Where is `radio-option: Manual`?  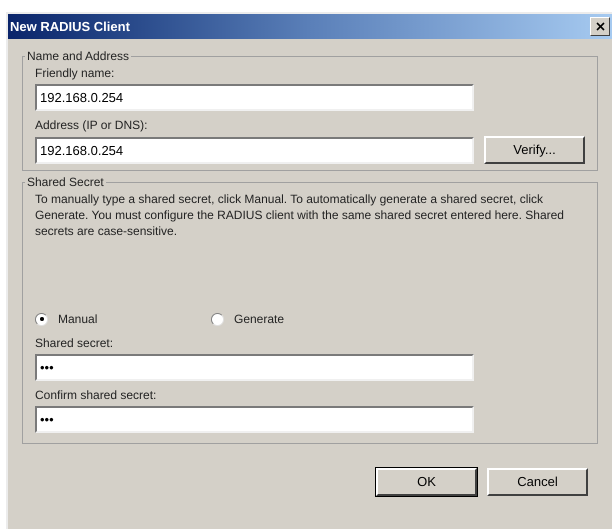 radio-option: Manual is located at coordinates (123, 319).